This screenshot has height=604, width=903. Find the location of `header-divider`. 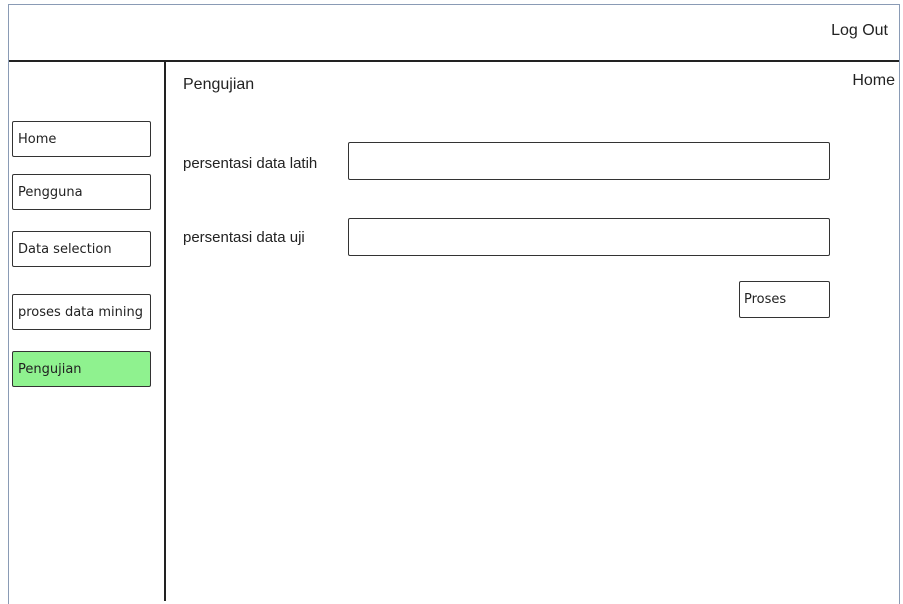

header-divider is located at coordinates (454, 61).